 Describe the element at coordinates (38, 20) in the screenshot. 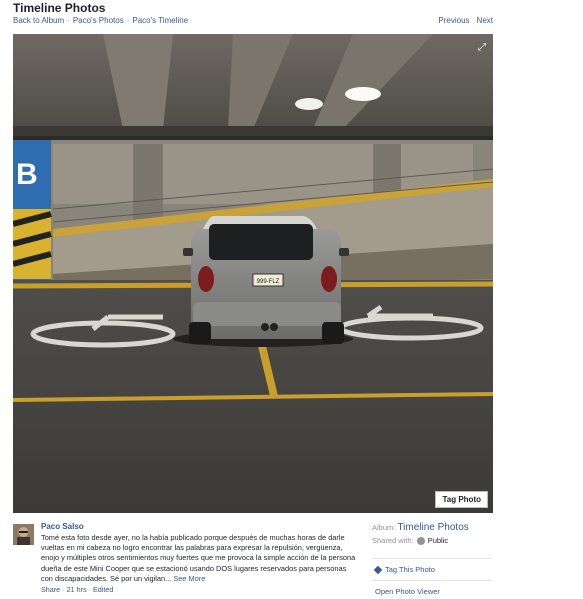

I see `back-to-album-link: Back to Album` at that location.